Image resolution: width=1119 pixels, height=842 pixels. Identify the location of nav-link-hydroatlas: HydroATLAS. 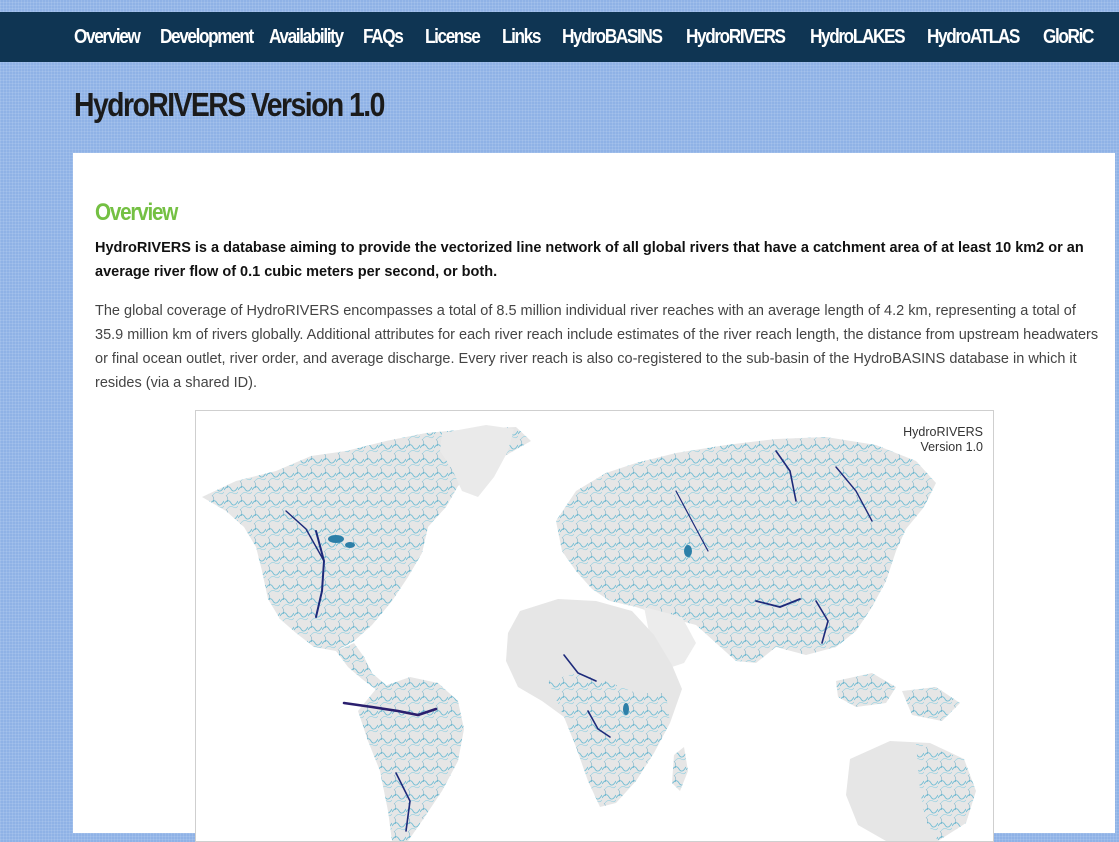
(973, 37).